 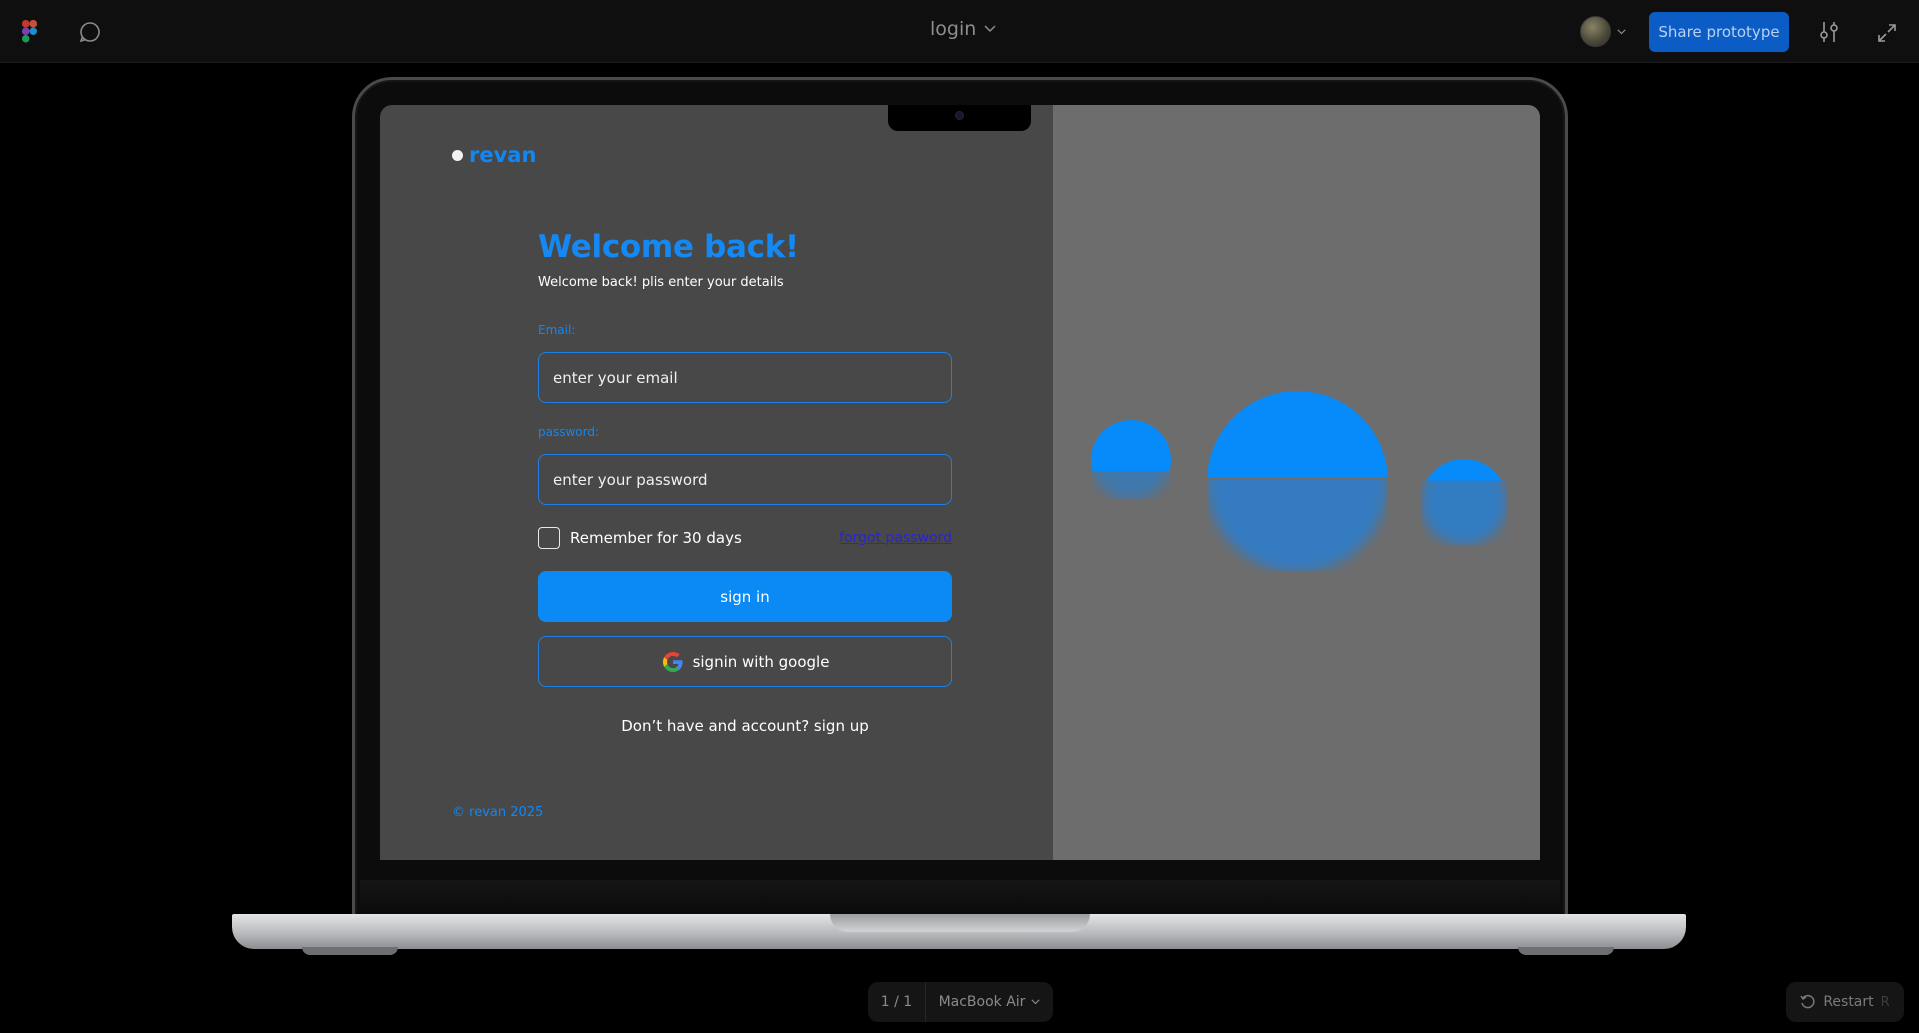 I want to click on remember-me: Remember for 30 days, so click(x=640, y=538).